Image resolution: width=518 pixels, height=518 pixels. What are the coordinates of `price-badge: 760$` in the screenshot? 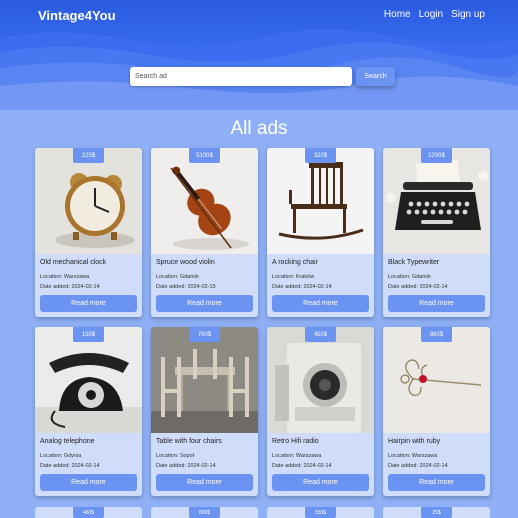 It's located at (204, 334).